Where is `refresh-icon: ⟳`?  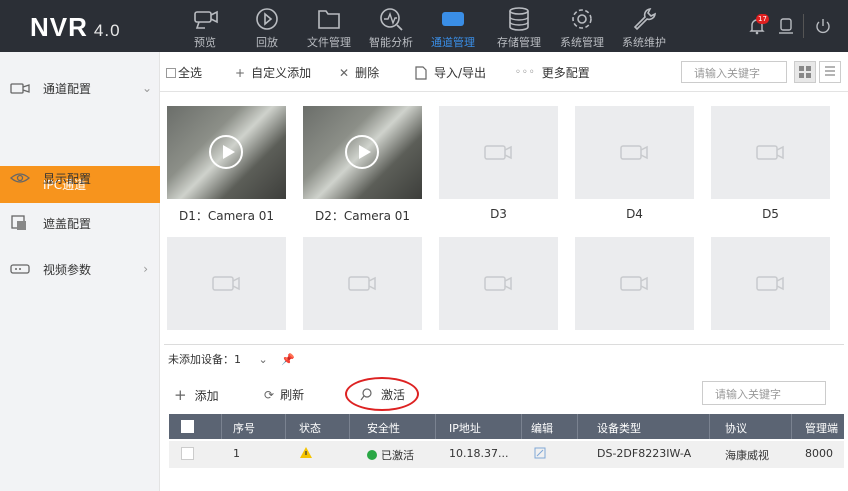
refresh-icon: ⟳ is located at coordinates (269, 394).